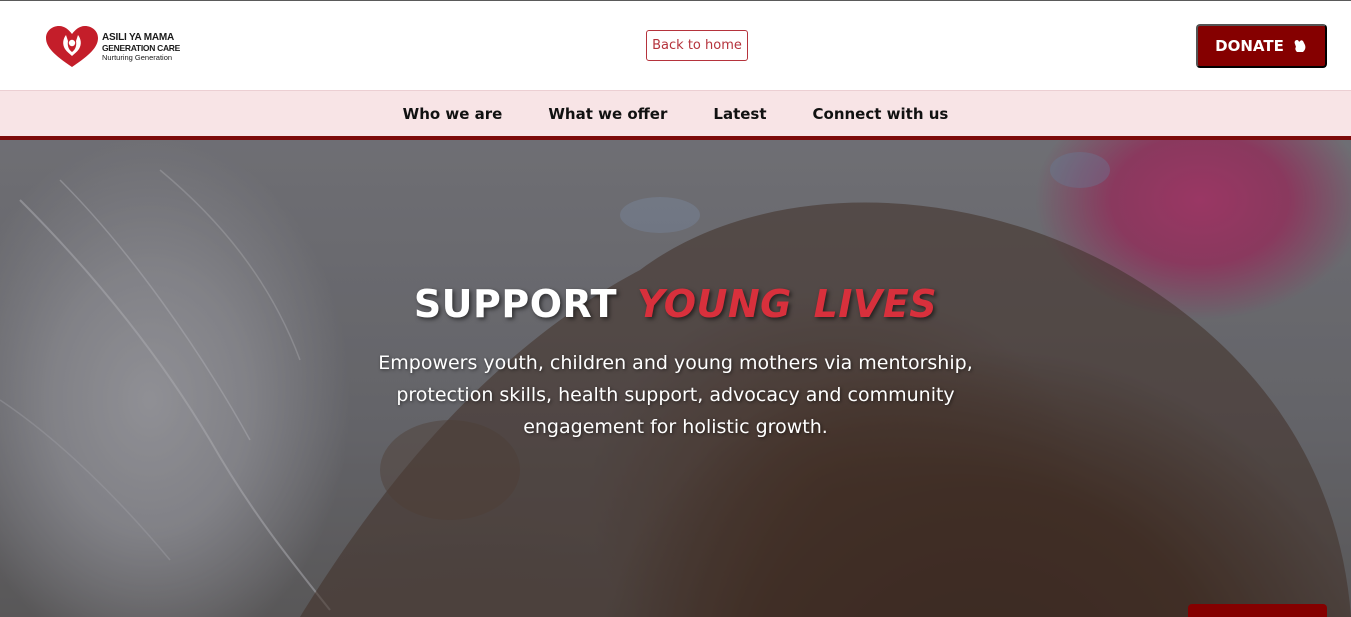 This screenshot has height=617, width=1351. I want to click on logo-title: ASILI YA MAMA, so click(138, 37).